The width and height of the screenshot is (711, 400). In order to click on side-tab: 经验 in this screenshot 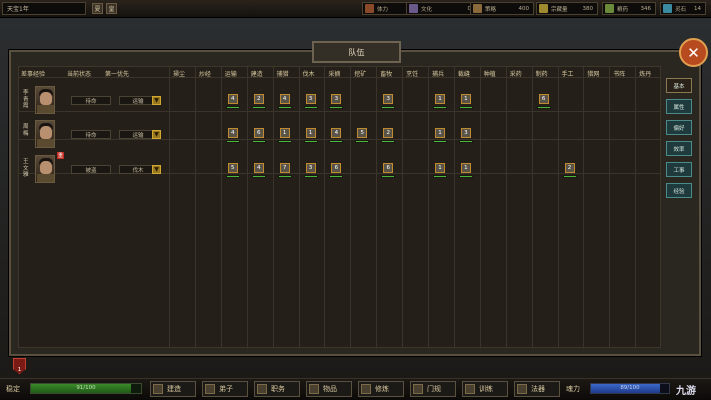, I will do `click(679, 190)`.